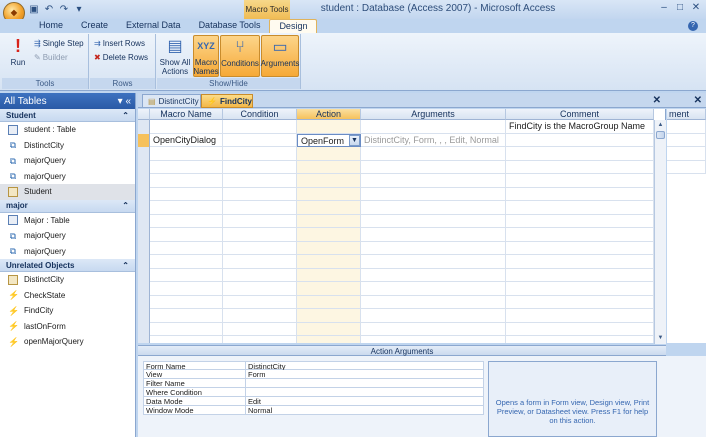 The height and width of the screenshot is (437, 706). Describe the element at coordinates (280, 56) in the screenshot. I see `arguments-button: ▭ Arguments` at that location.